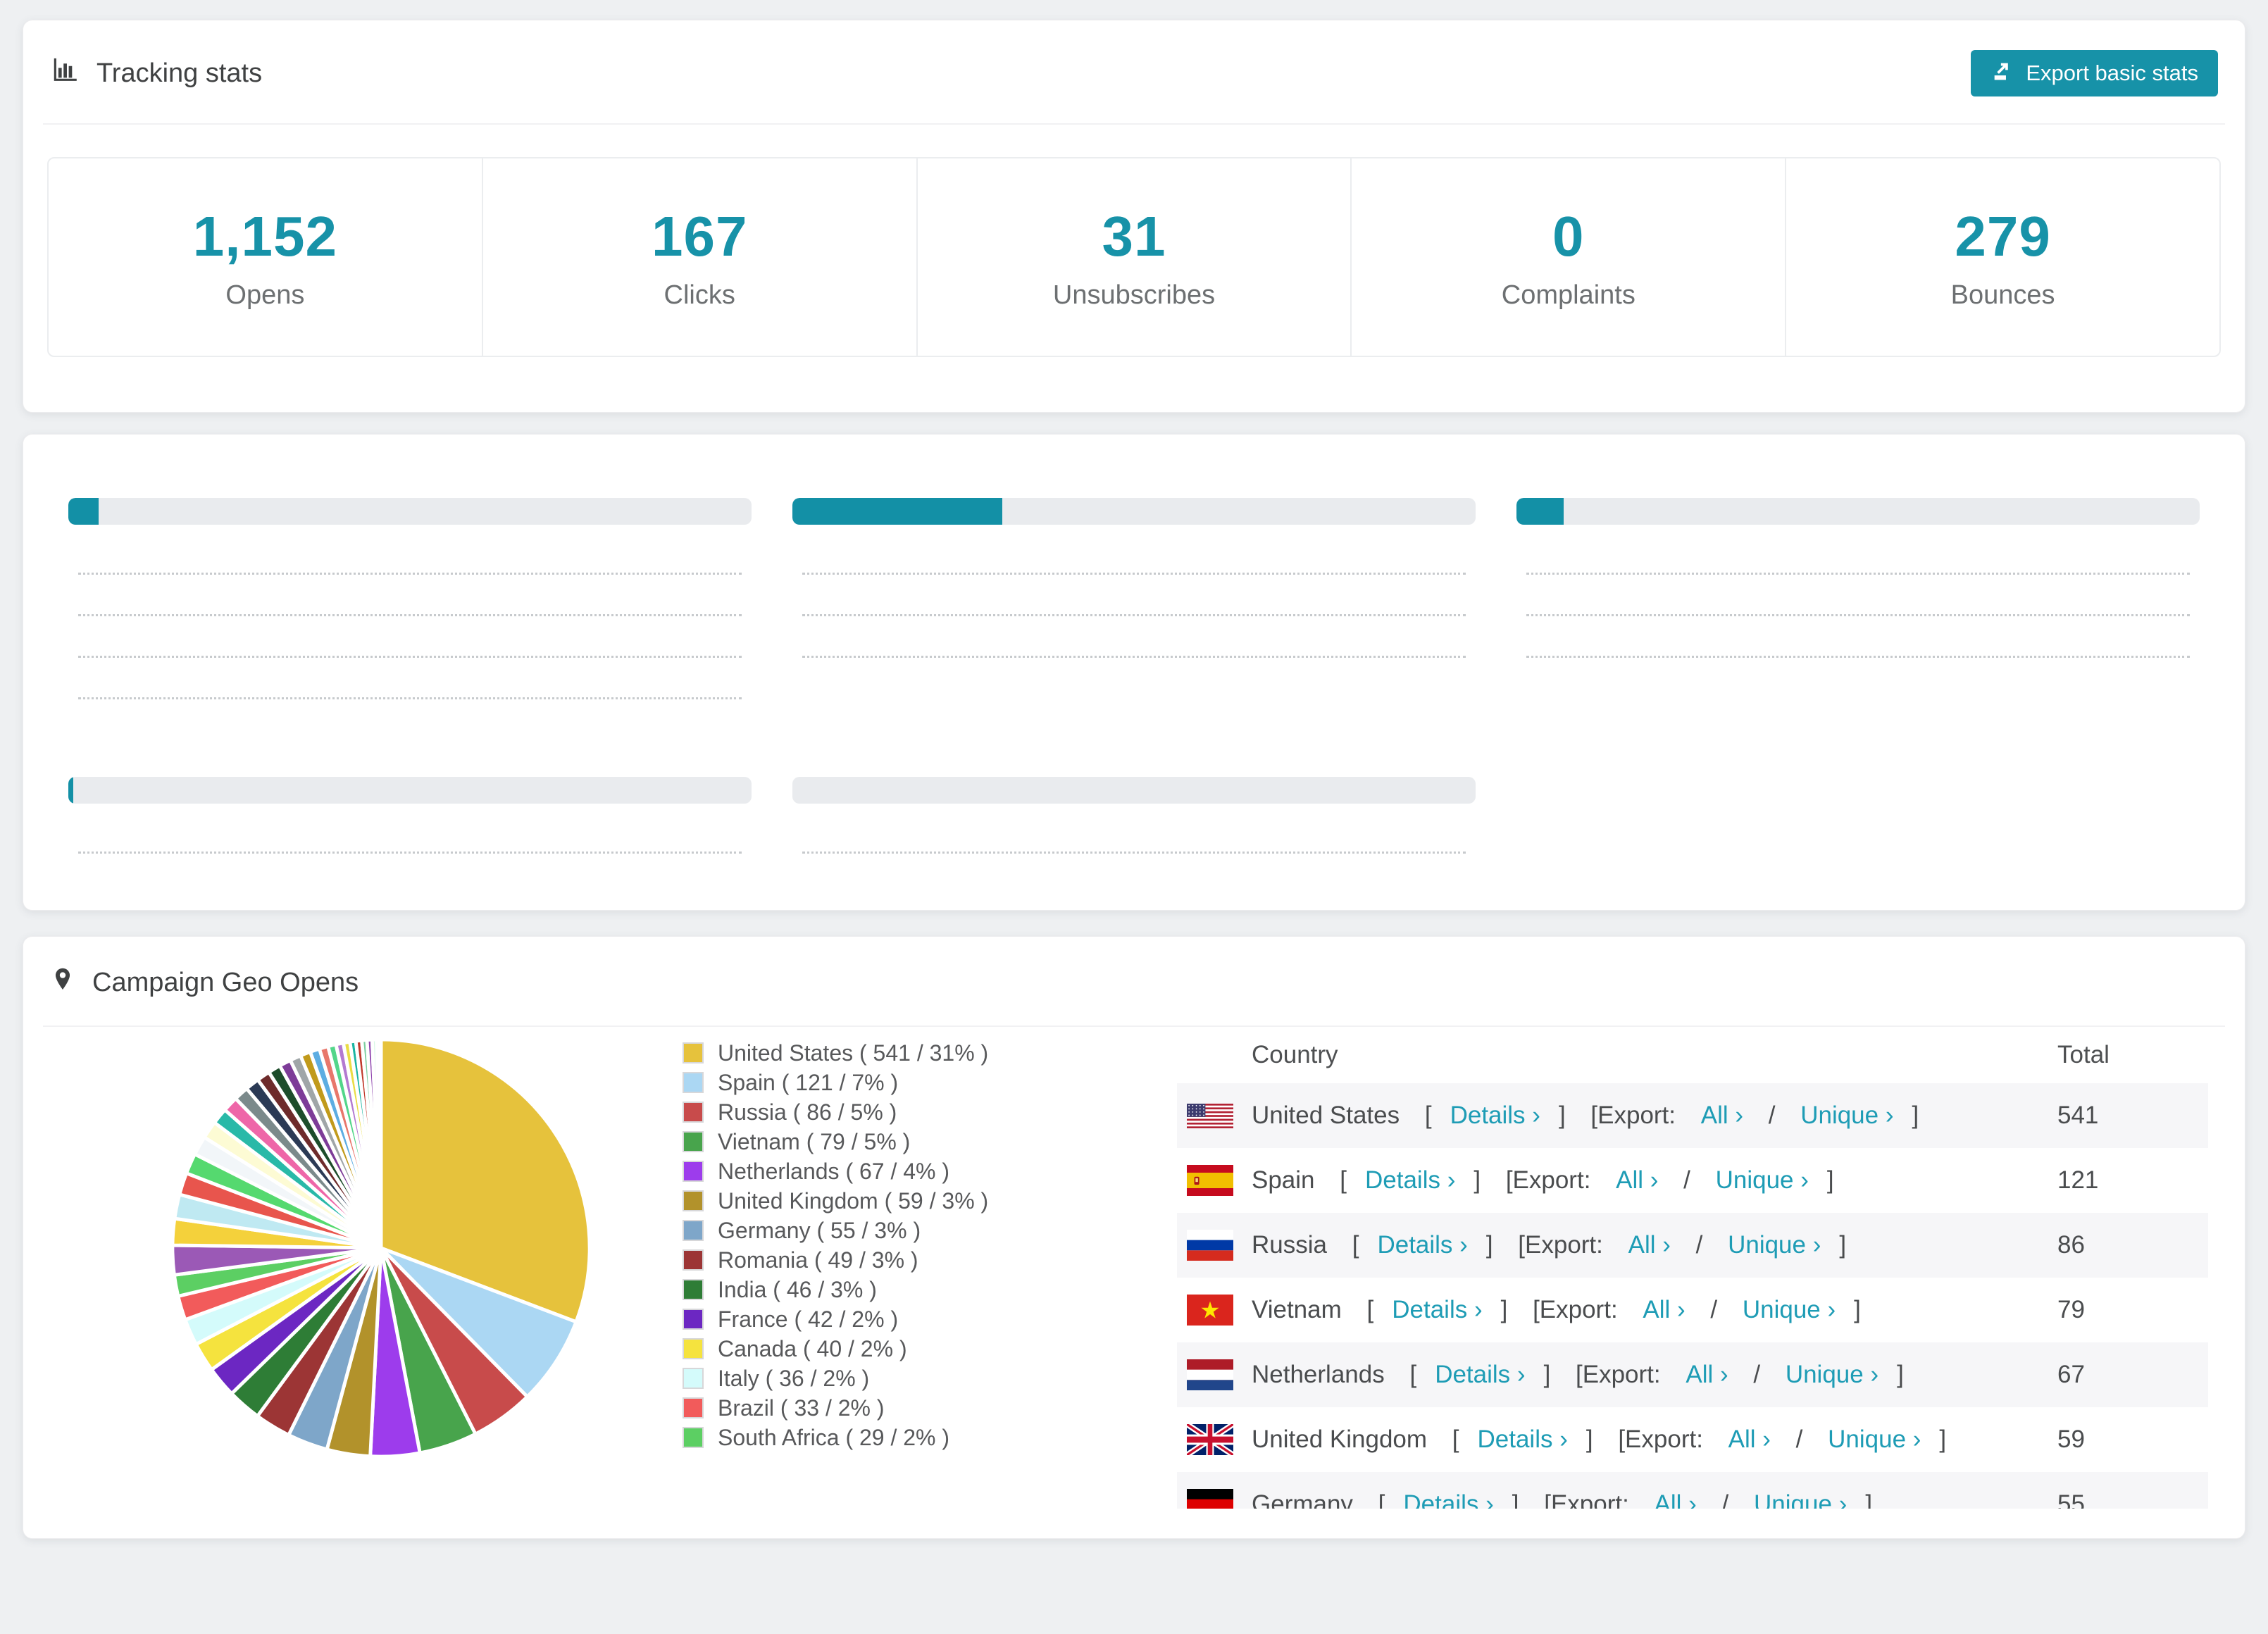 The height and width of the screenshot is (1634, 2268). Describe the element at coordinates (1210, 1439) in the screenshot. I see `flag-gb-icon` at that location.